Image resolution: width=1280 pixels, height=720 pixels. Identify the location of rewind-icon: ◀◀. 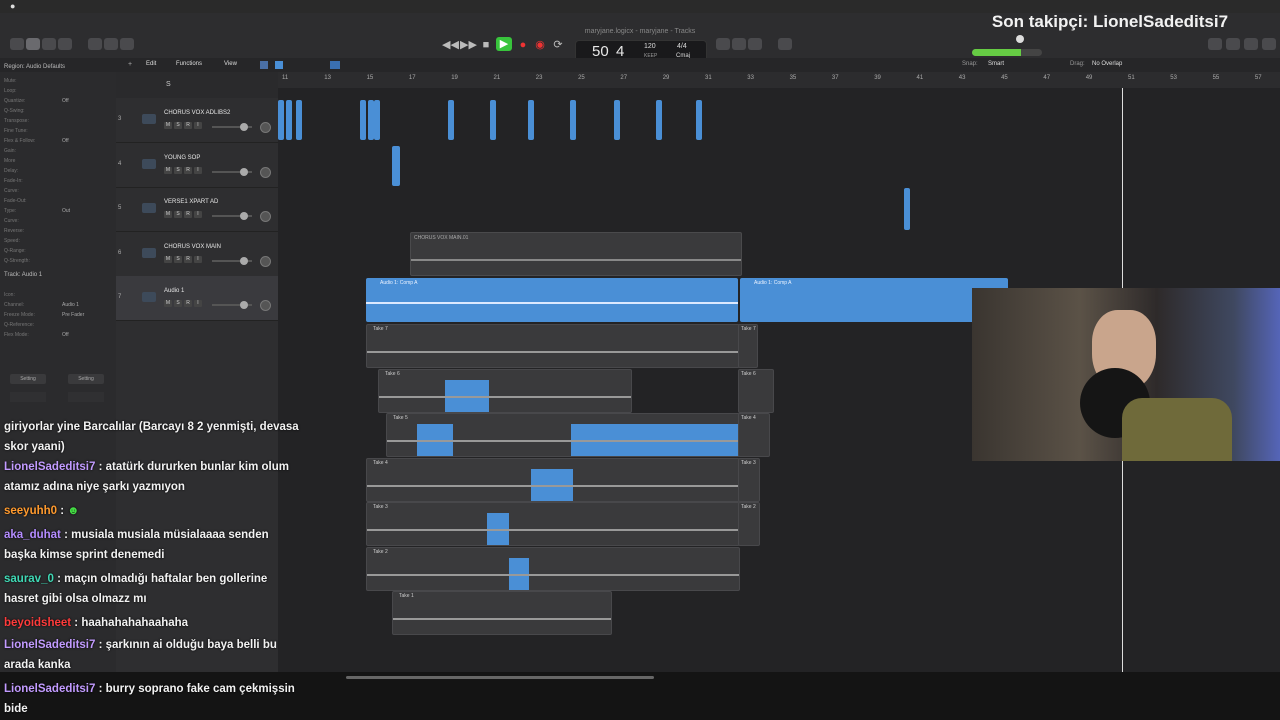
(450, 45).